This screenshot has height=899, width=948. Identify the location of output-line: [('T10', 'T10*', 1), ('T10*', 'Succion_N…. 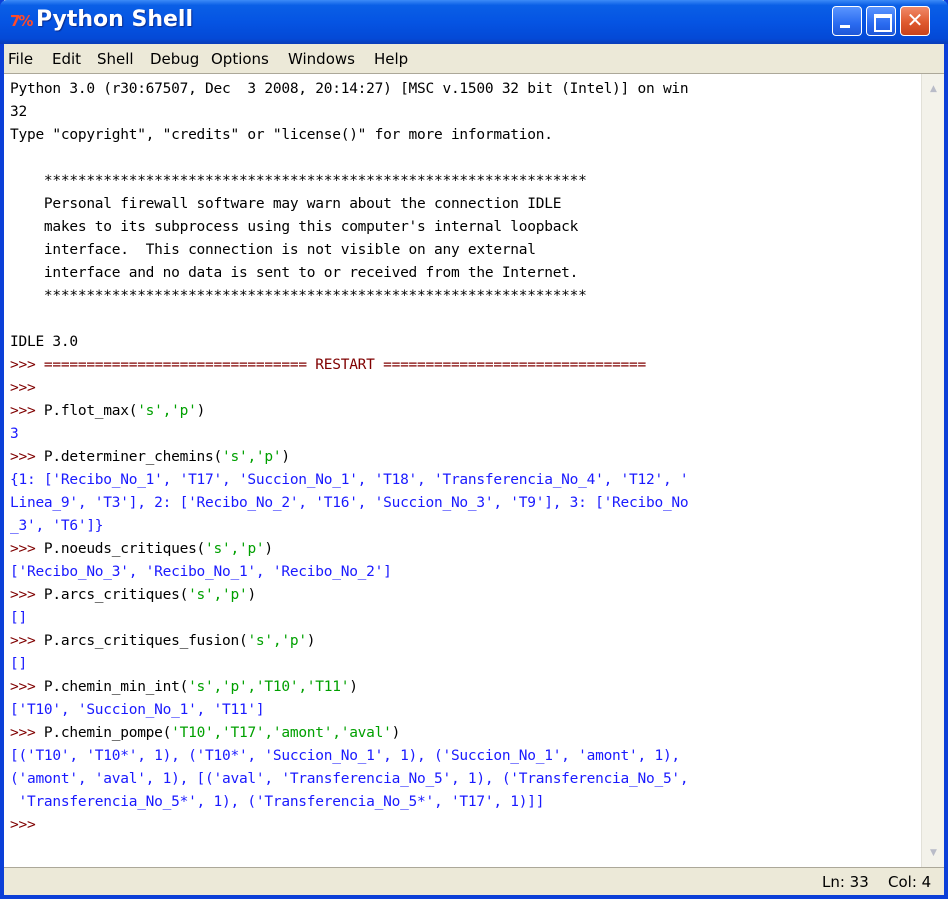
(345, 756).